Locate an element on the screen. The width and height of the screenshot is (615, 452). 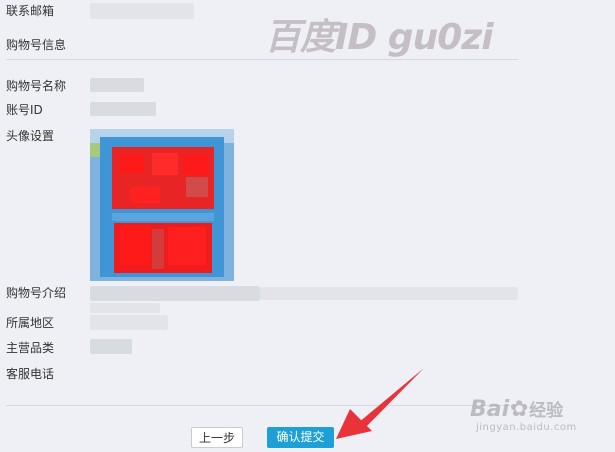
prev-step-button: 上一步 is located at coordinates (217, 437).